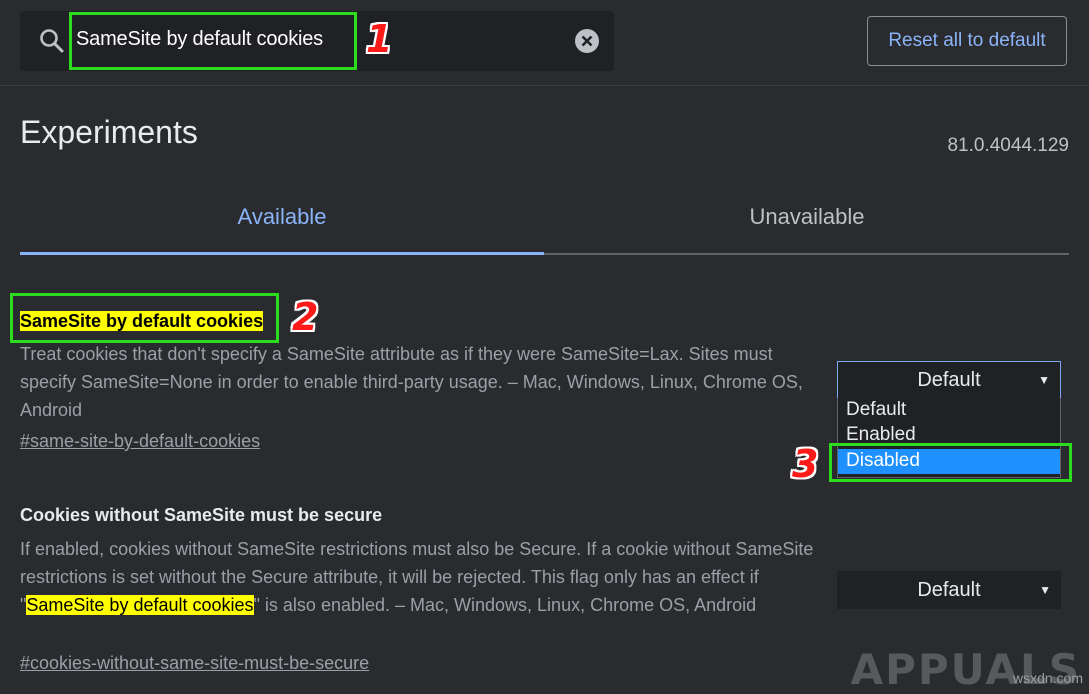  I want to click on tab-active-indicator, so click(282, 253).